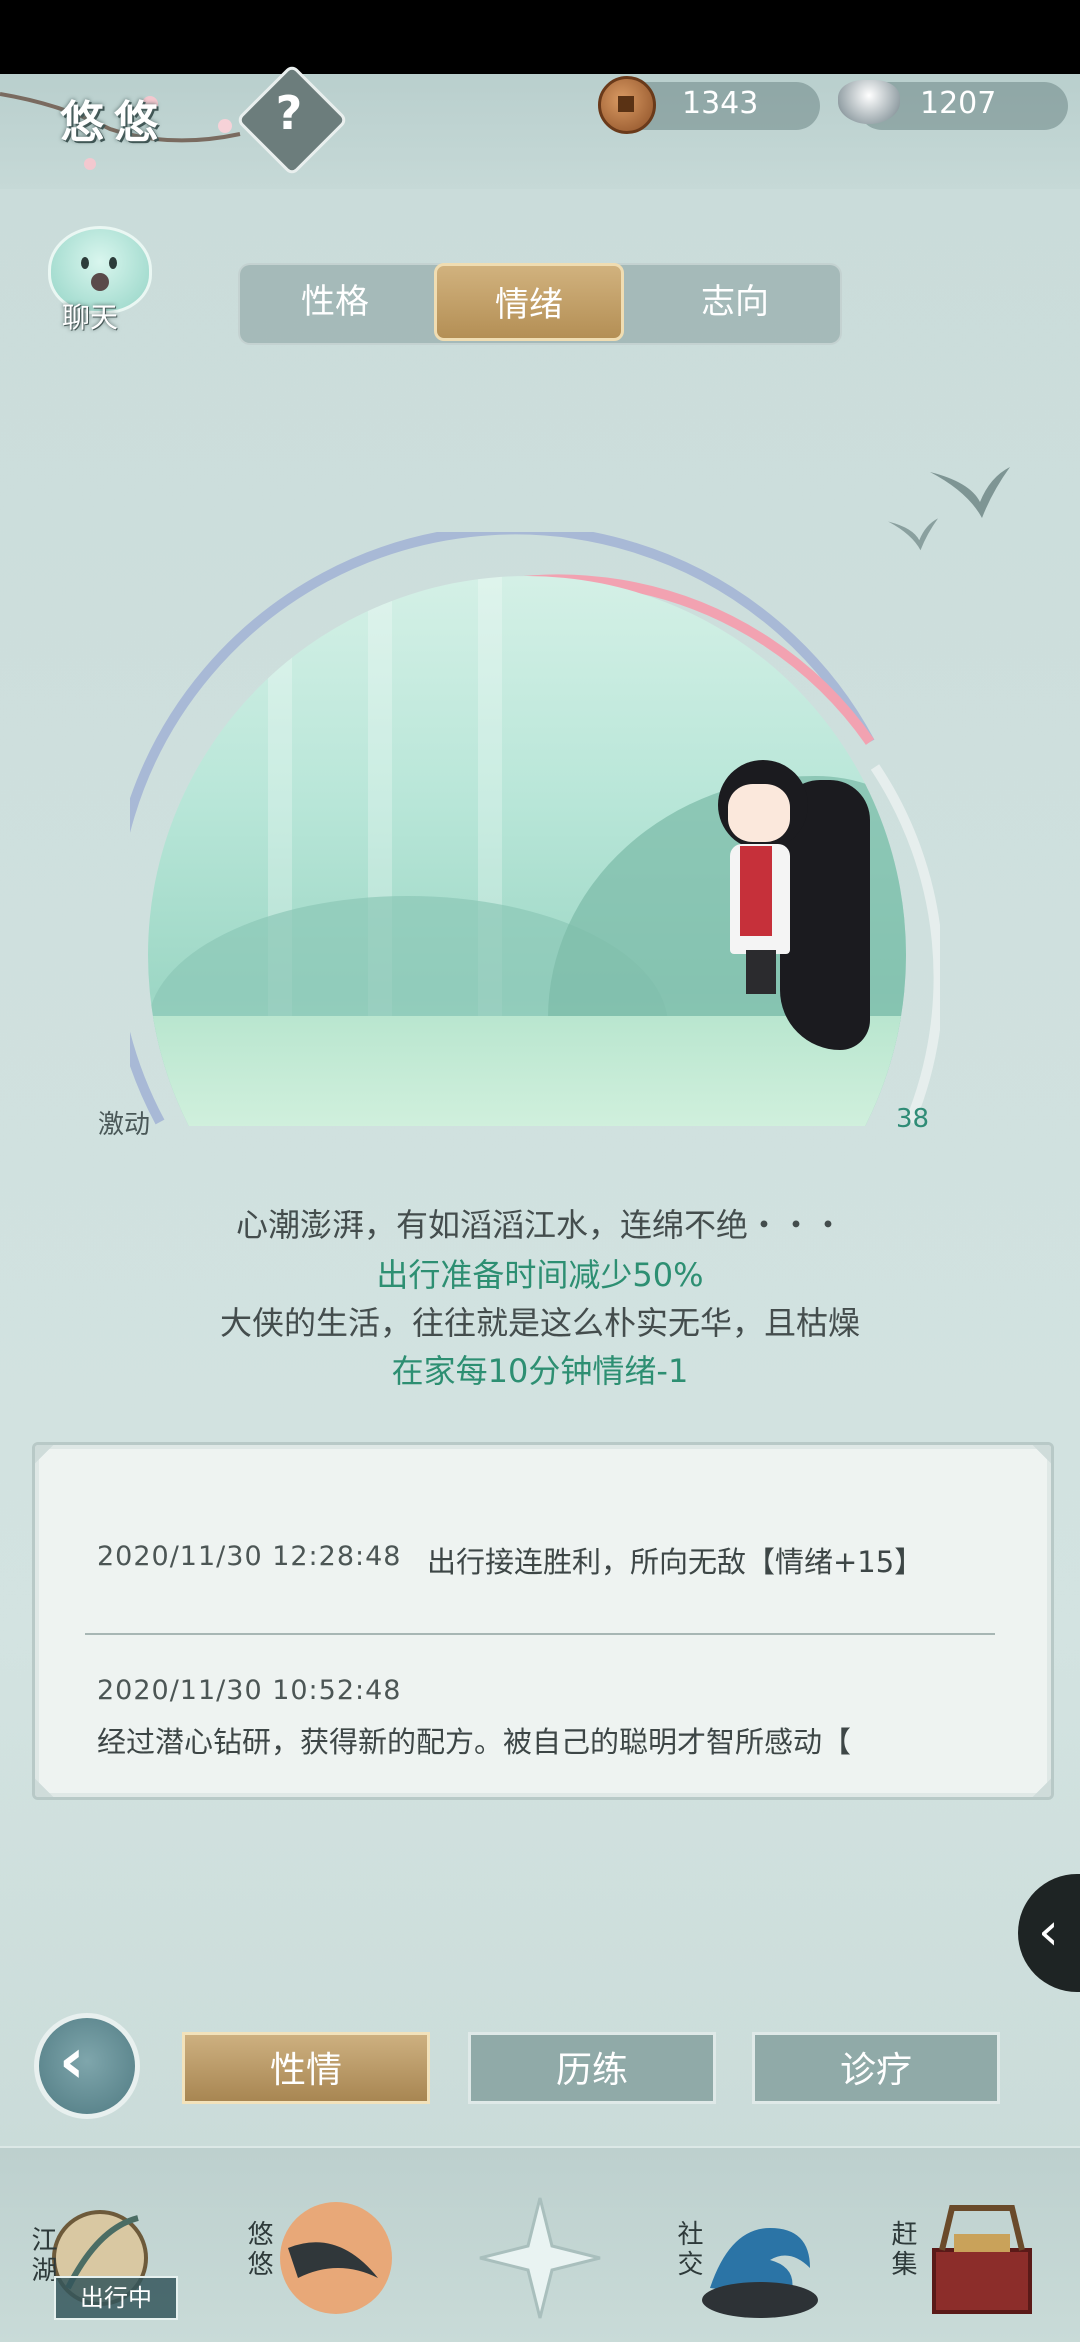 The height and width of the screenshot is (2342, 1080). Describe the element at coordinates (760, 2273) in the screenshot. I see `wave-icon` at that location.